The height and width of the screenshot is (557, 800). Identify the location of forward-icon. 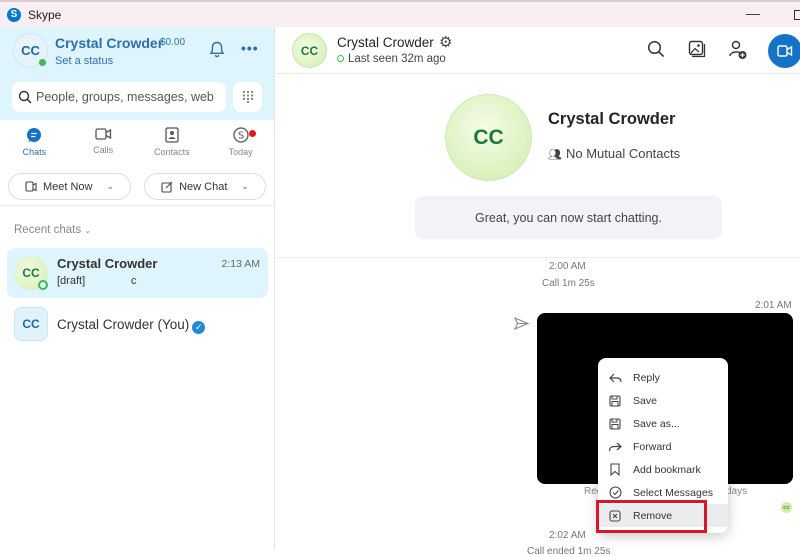
(615, 447).